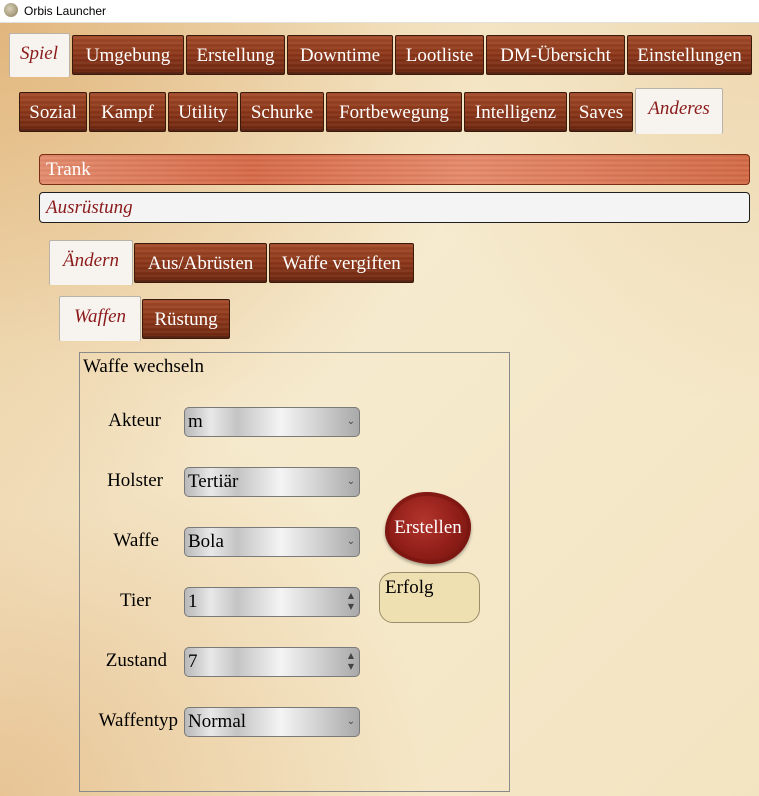 This screenshot has height=796, width=759. What do you see at coordinates (272, 542) in the screenshot?
I see `waffe-select: Bola ⌄` at bounding box center [272, 542].